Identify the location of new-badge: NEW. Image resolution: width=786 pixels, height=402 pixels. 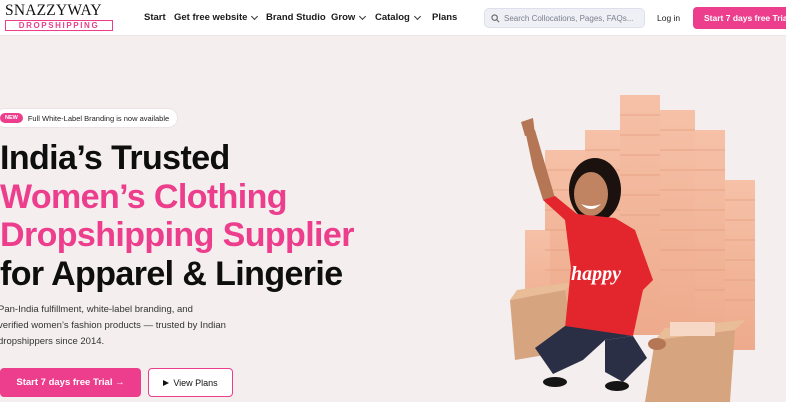
(11, 118).